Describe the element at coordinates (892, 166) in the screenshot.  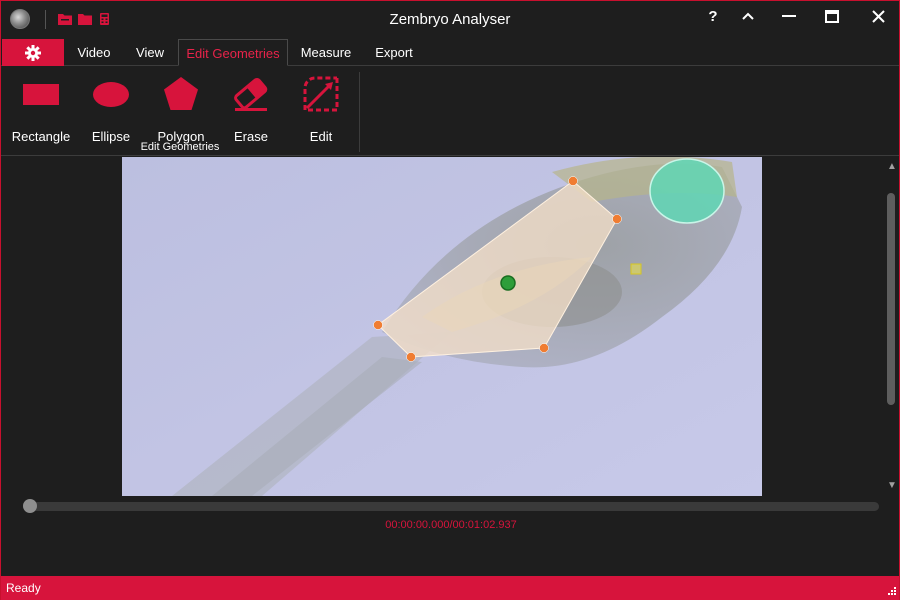
I see `scroll-up-icon: ▲` at that location.